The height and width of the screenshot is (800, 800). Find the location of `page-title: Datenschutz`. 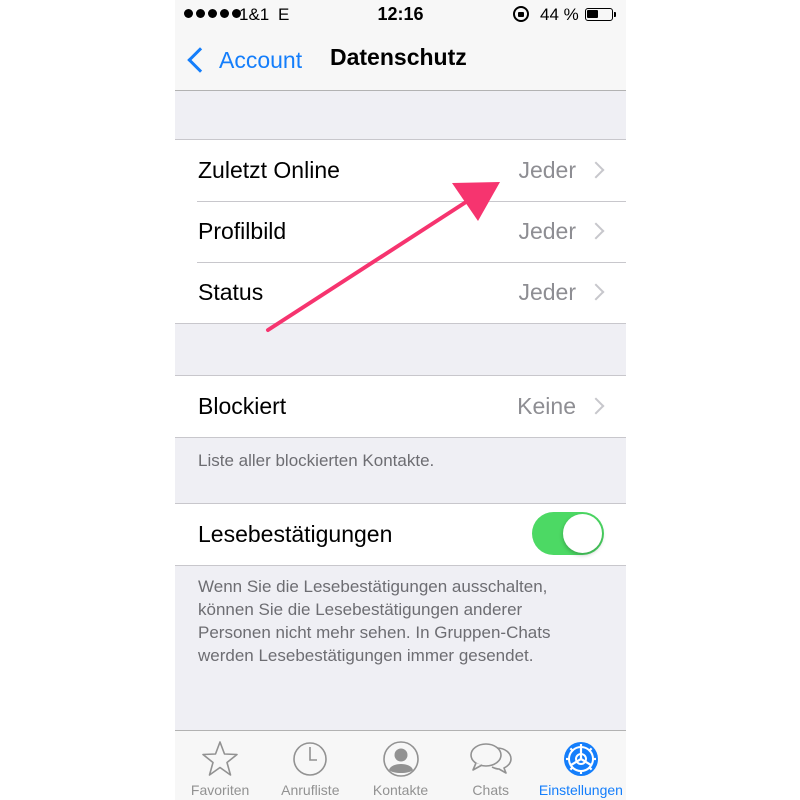

page-title: Datenschutz is located at coordinates (398, 57).